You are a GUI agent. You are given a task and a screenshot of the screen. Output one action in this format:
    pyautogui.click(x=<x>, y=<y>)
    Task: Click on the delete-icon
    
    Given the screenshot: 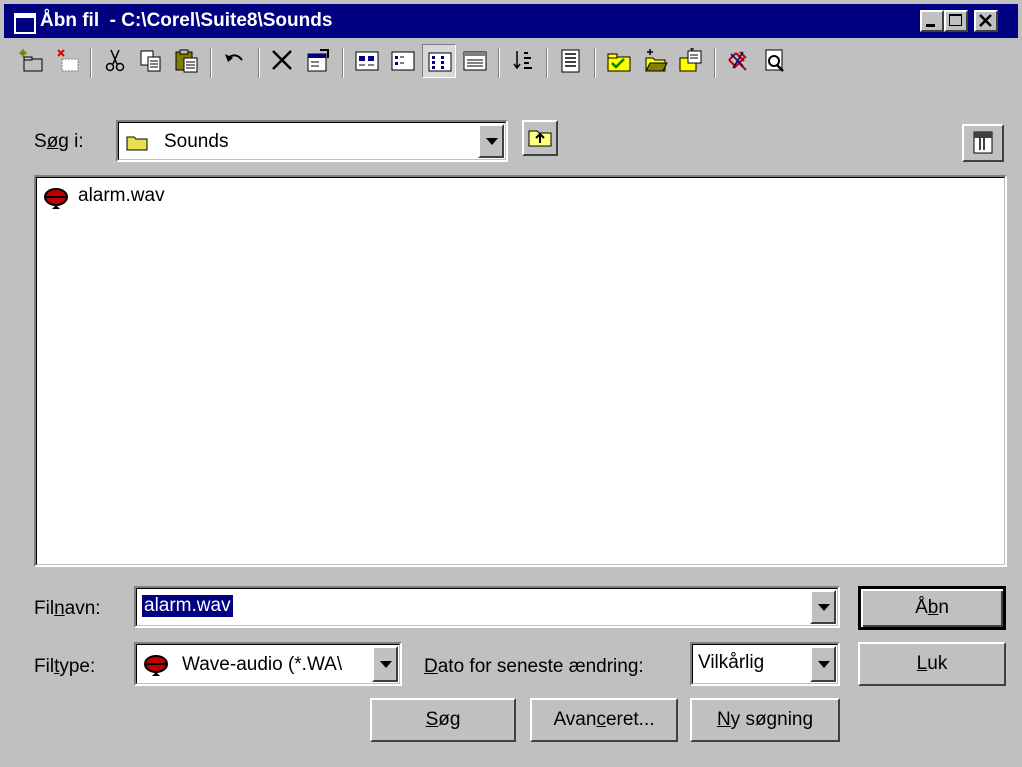 What is the action you would take?
    pyautogui.click(x=282, y=60)
    